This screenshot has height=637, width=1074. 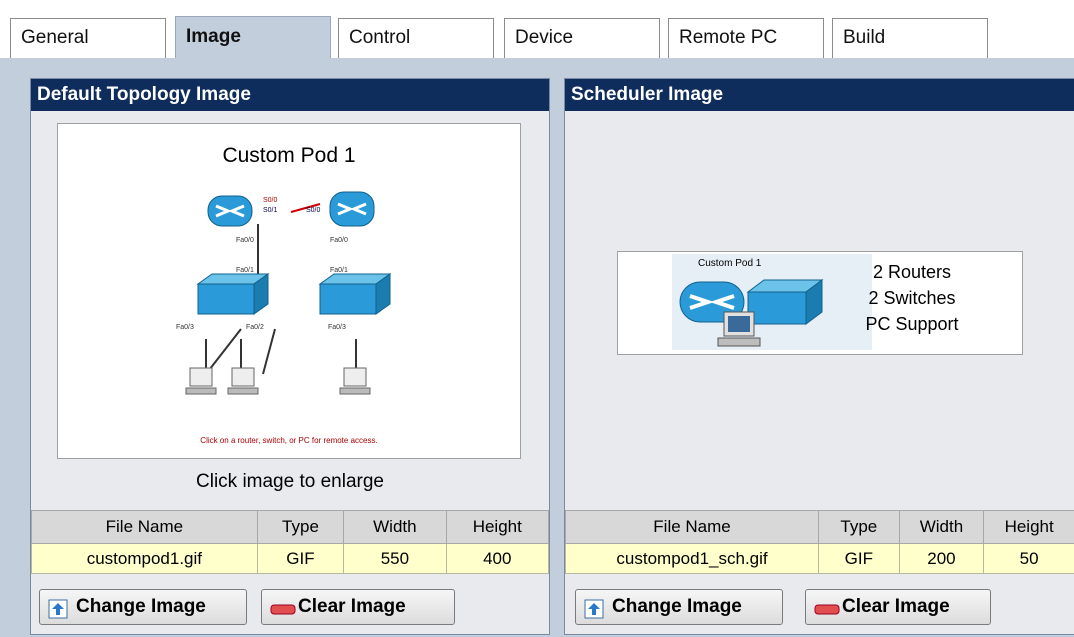 What do you see at coordinates (912, 298) in the screenshot?
I see `scheduler-switches-text: 2 Switches` at bounding box center [912, 298].